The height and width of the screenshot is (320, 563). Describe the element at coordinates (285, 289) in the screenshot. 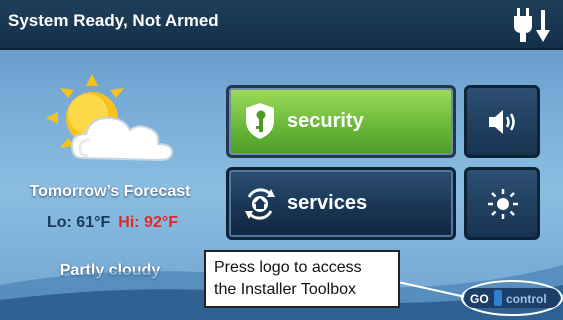

I see `callout-line-2: the Installer Toolbox` at that location.